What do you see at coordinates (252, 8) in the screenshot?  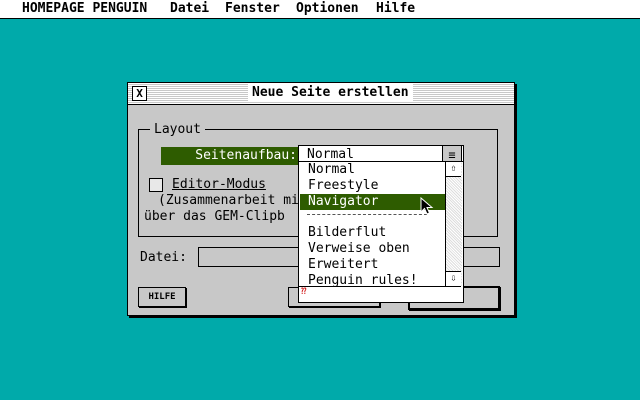 I see `menu-fenster: Fenster` at bounding box center [252, 8].